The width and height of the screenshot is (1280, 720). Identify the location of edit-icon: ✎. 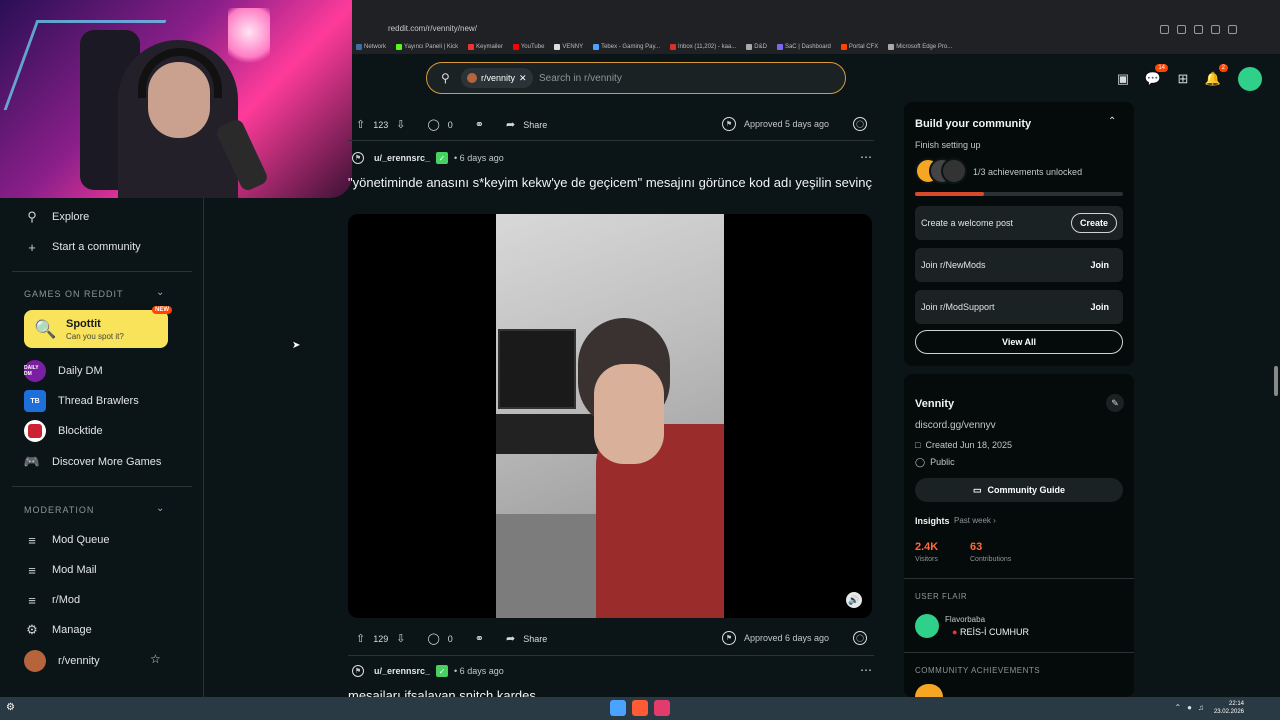
(1115, 403).